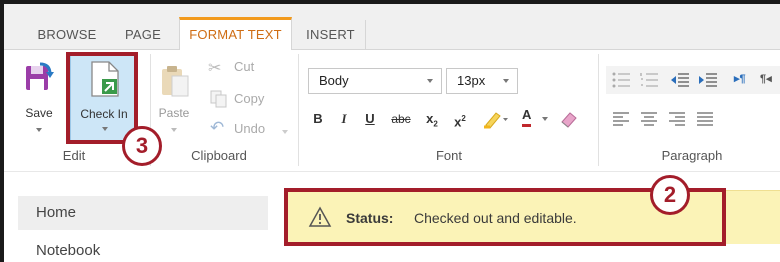 The height and width of the screenshot is (262, 780). What do you see at coordinates (217, 127) in the screenshot?
I see `undo-icon: ↶` at bounding box center [217, 127].